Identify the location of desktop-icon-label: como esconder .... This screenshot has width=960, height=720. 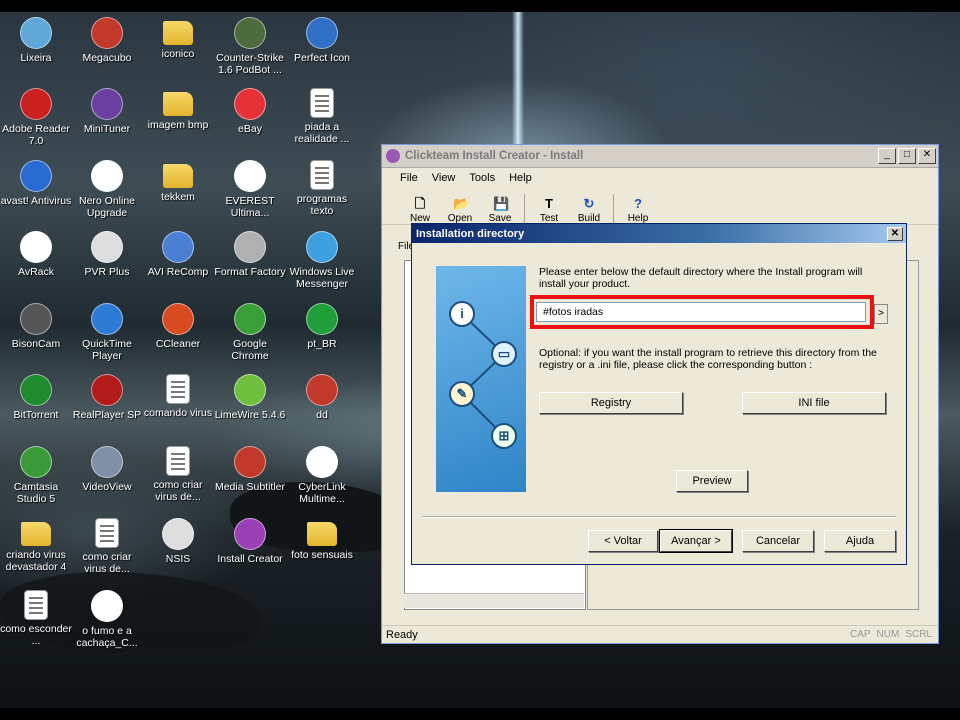
(36, 635).